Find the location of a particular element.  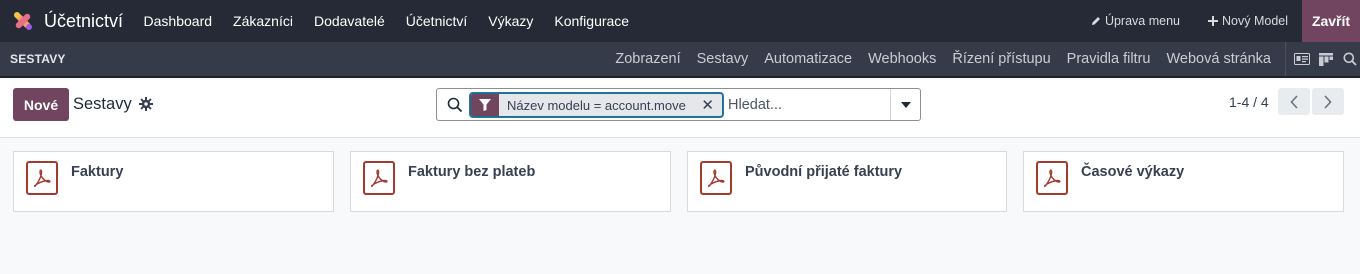

new-model-link: Nový Model is located at coordinates (1248, 21).